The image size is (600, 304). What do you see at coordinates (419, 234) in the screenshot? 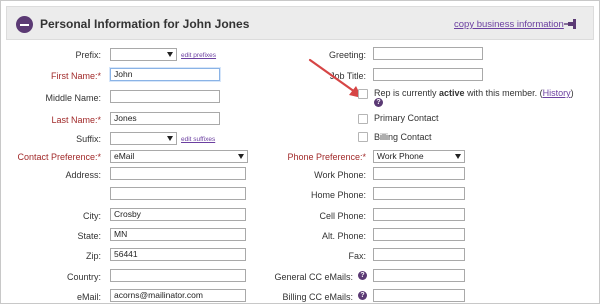
I see `alt-phone-field` at bounding box center [419, 234].